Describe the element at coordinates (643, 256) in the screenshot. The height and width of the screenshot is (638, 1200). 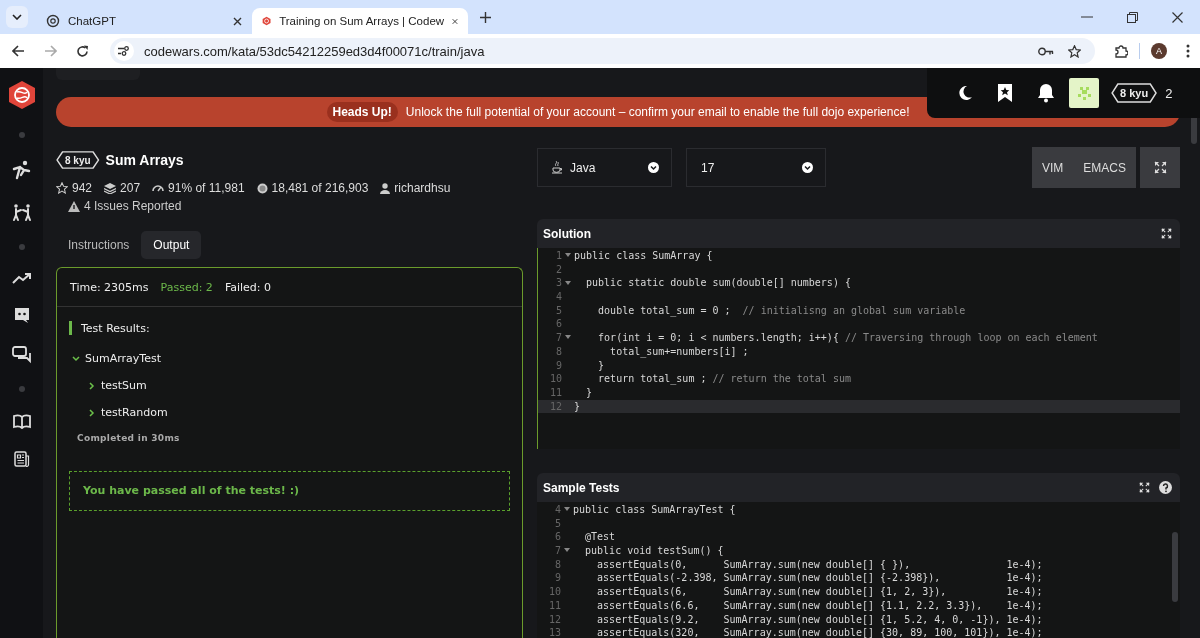
I see `code-line: public class SumArray {` at that location.